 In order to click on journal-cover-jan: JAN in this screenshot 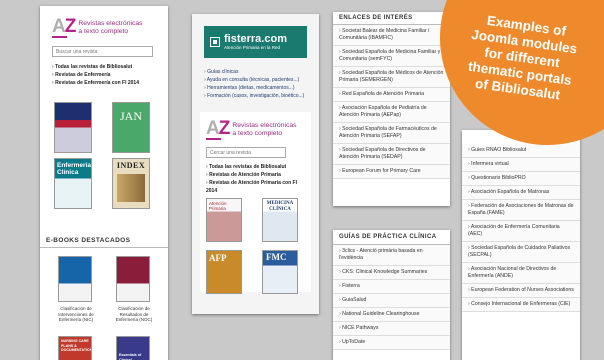, I will do `click(131, 127)`.